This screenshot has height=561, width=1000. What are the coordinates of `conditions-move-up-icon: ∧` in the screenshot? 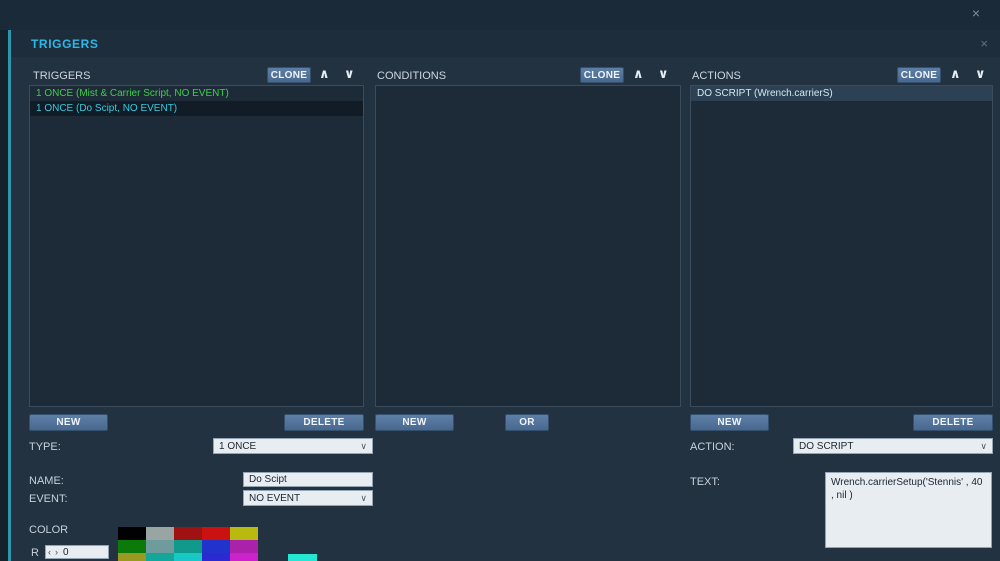 It's located at (638, 74).